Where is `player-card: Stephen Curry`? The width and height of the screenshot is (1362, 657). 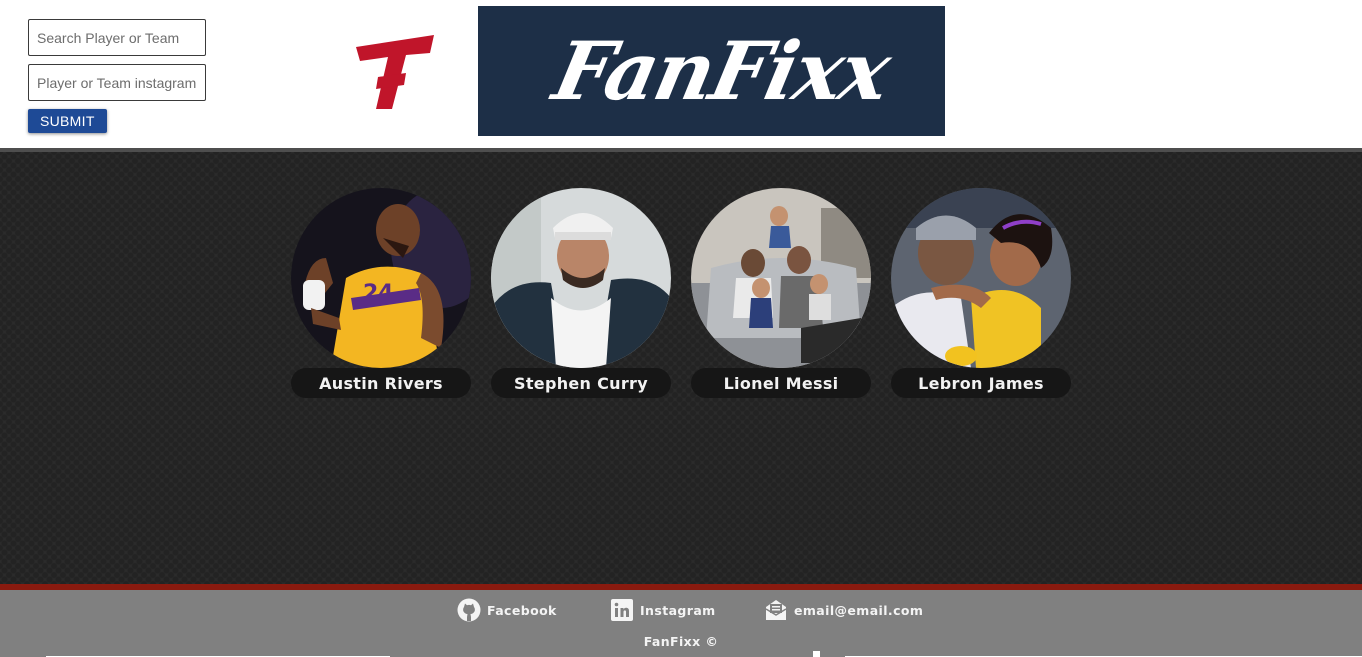
player-card: Stephen Curry is located at coordinates (581, 293).